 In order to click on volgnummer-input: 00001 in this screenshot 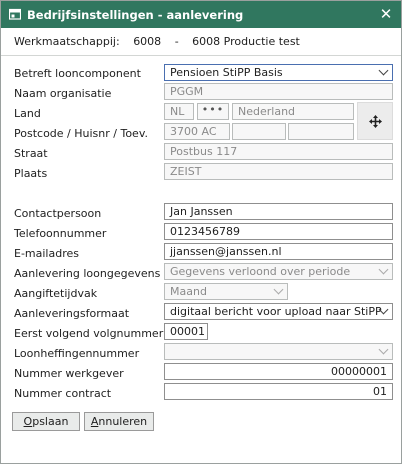, I will do `click(186, 331)`.